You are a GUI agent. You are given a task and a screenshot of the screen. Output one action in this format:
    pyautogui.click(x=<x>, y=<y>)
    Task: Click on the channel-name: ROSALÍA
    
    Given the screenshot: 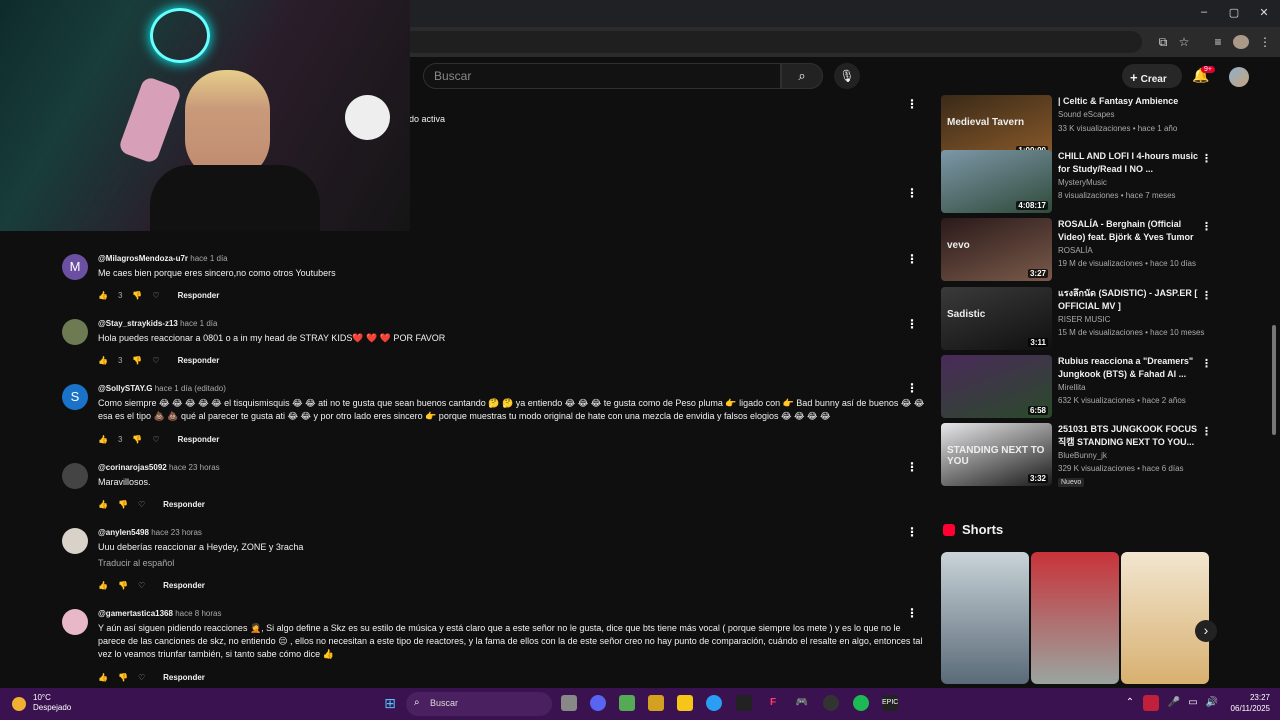 What is the action you would take?
    pyautogui.click(x=1075, y=250)
    